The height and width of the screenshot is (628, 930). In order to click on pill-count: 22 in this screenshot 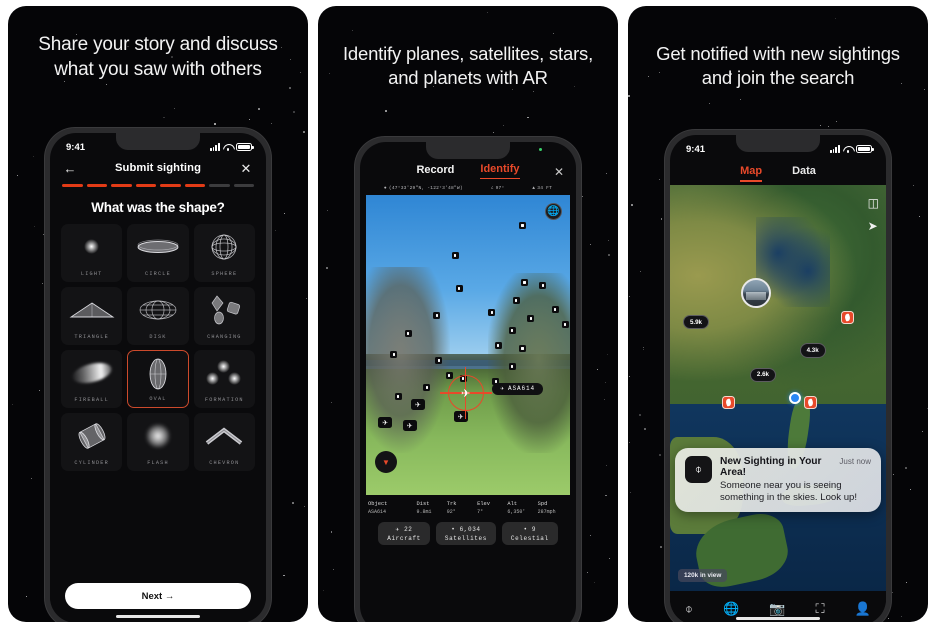, I will do `click(408, 529)`.